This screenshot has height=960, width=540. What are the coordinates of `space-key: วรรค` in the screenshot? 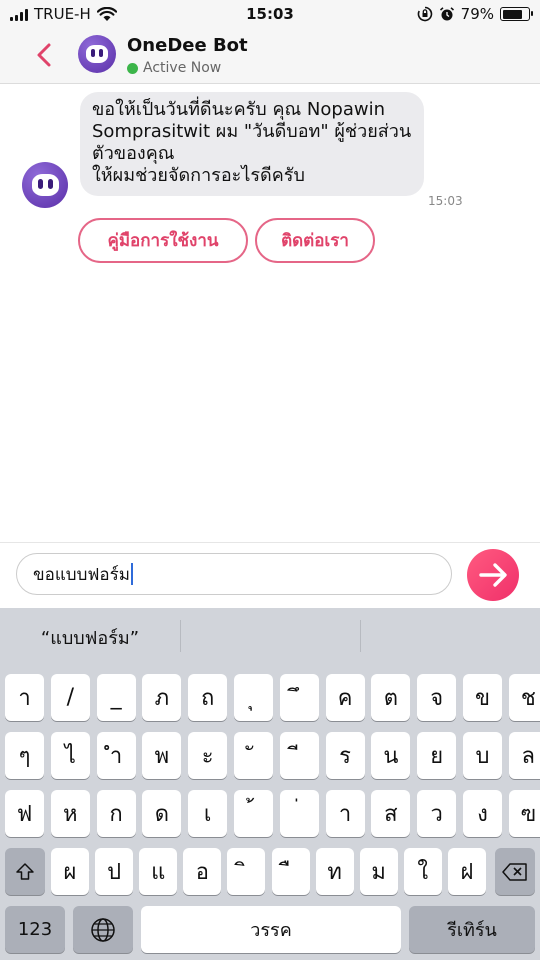 It's located at (271, 929).